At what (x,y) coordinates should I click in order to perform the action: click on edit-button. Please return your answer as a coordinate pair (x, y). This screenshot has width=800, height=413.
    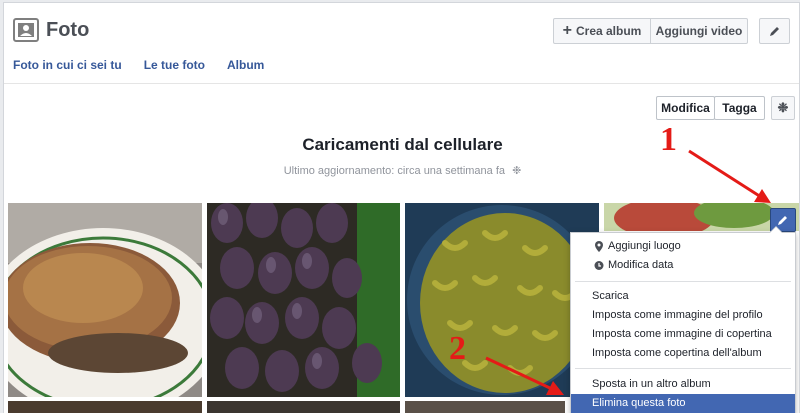
    Looking at the image, I should click on (774, 31).